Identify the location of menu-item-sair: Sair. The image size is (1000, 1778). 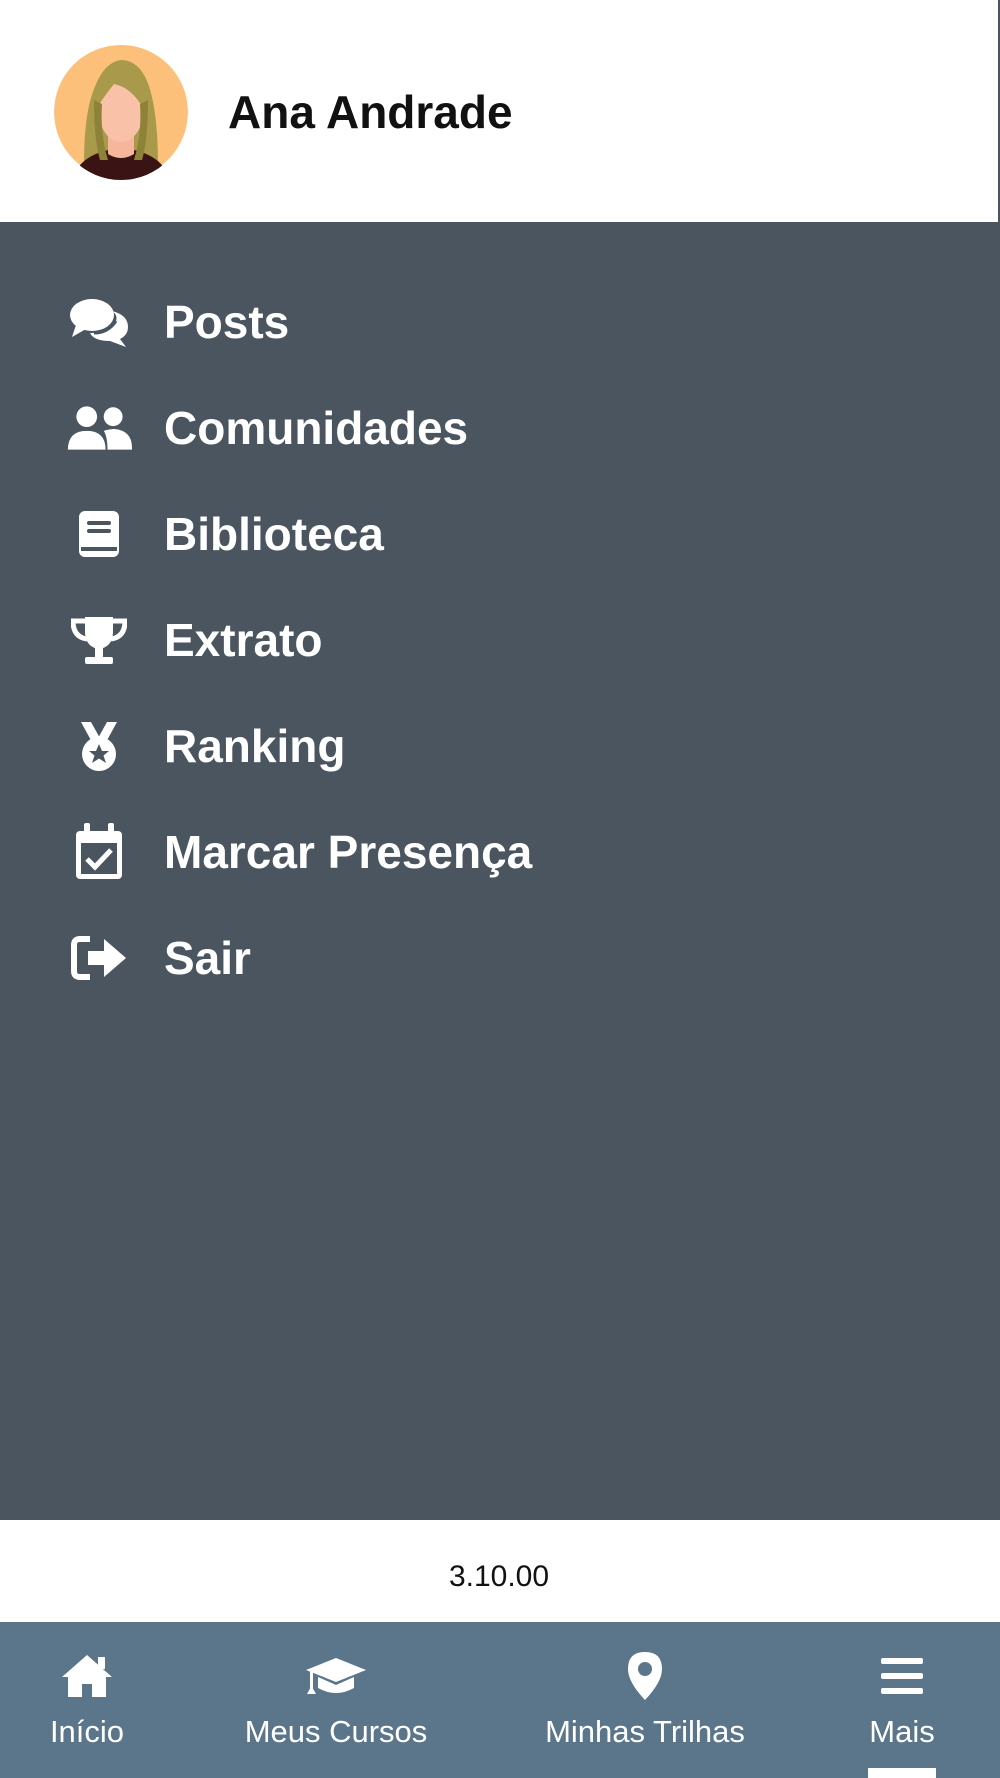
(500, 958).